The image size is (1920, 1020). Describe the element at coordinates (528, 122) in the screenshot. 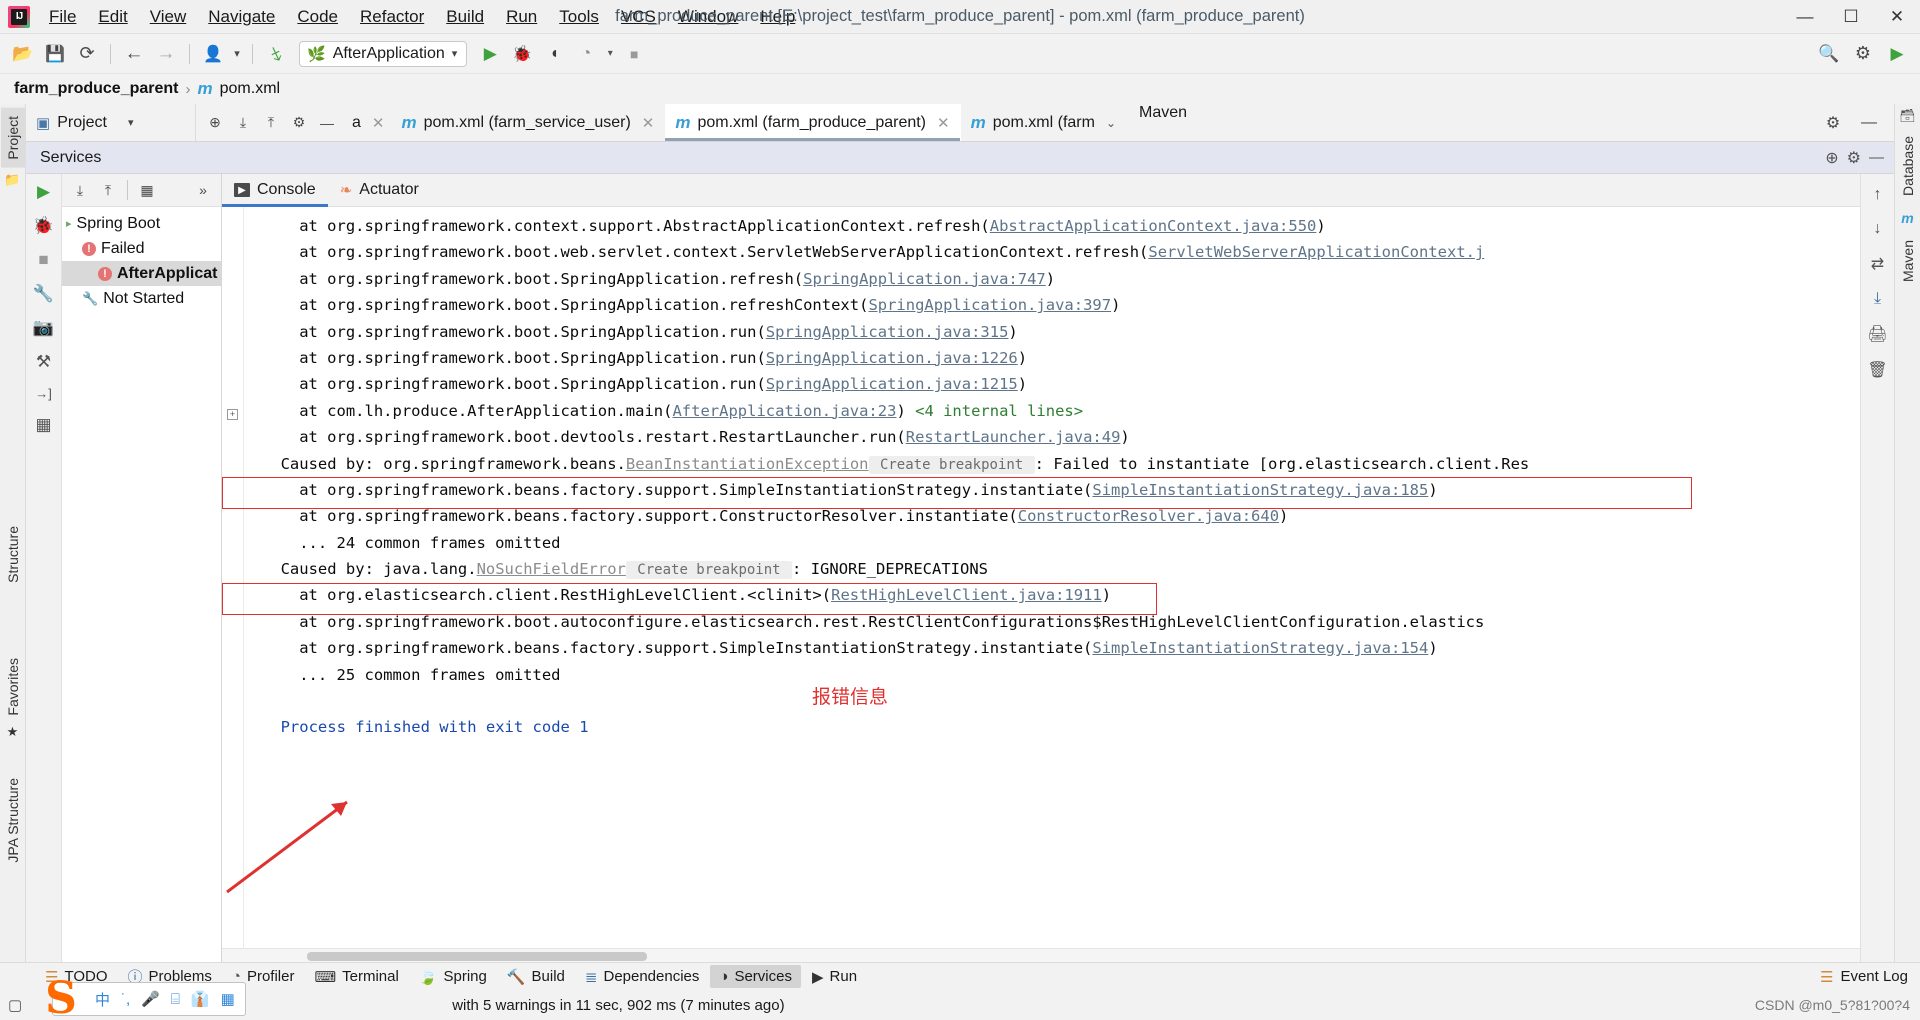

I see `editor-tab-pom-farm-service-user: m pom.xml (farm_service_user) ✕` at that location.